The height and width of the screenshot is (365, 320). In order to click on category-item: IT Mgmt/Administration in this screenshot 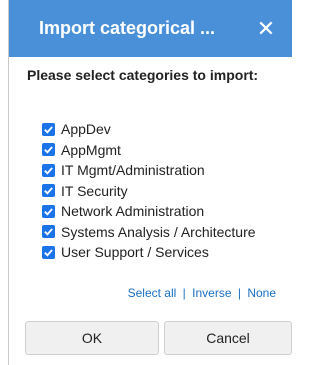, I will do `click(149, 170)`.